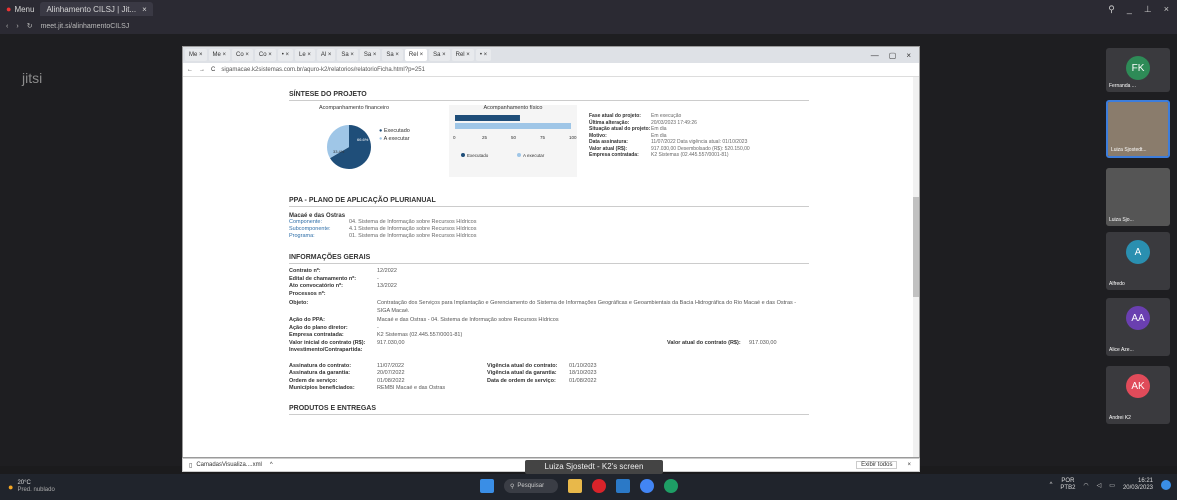 This screenshot has width=1177, height=500. Describe the element at coordinates (1138, 252) in the screenshot. I see `participant-avatar: A` at that location.